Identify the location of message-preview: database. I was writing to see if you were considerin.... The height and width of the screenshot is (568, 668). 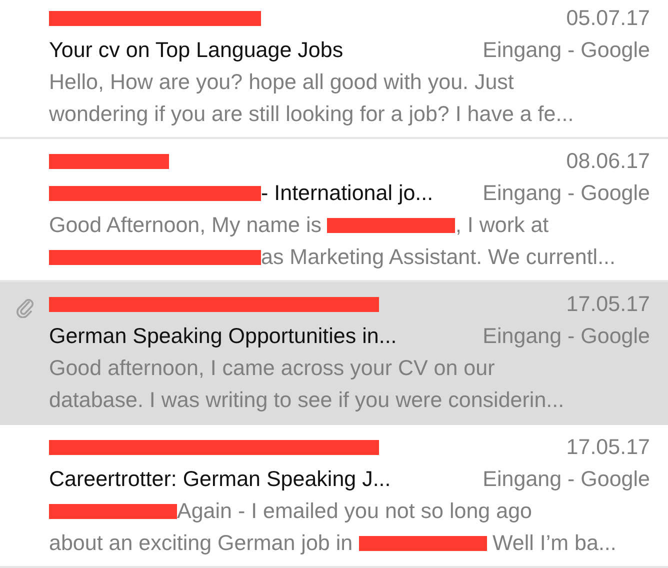
(306, 400).